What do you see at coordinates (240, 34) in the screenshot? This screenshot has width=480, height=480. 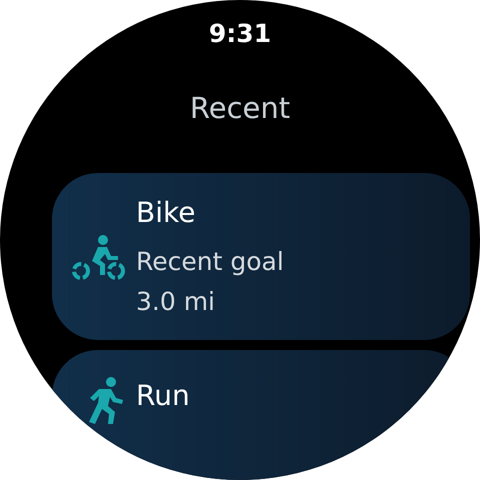 I see `clock-time: 9:31` at bounding box center [240, 34].